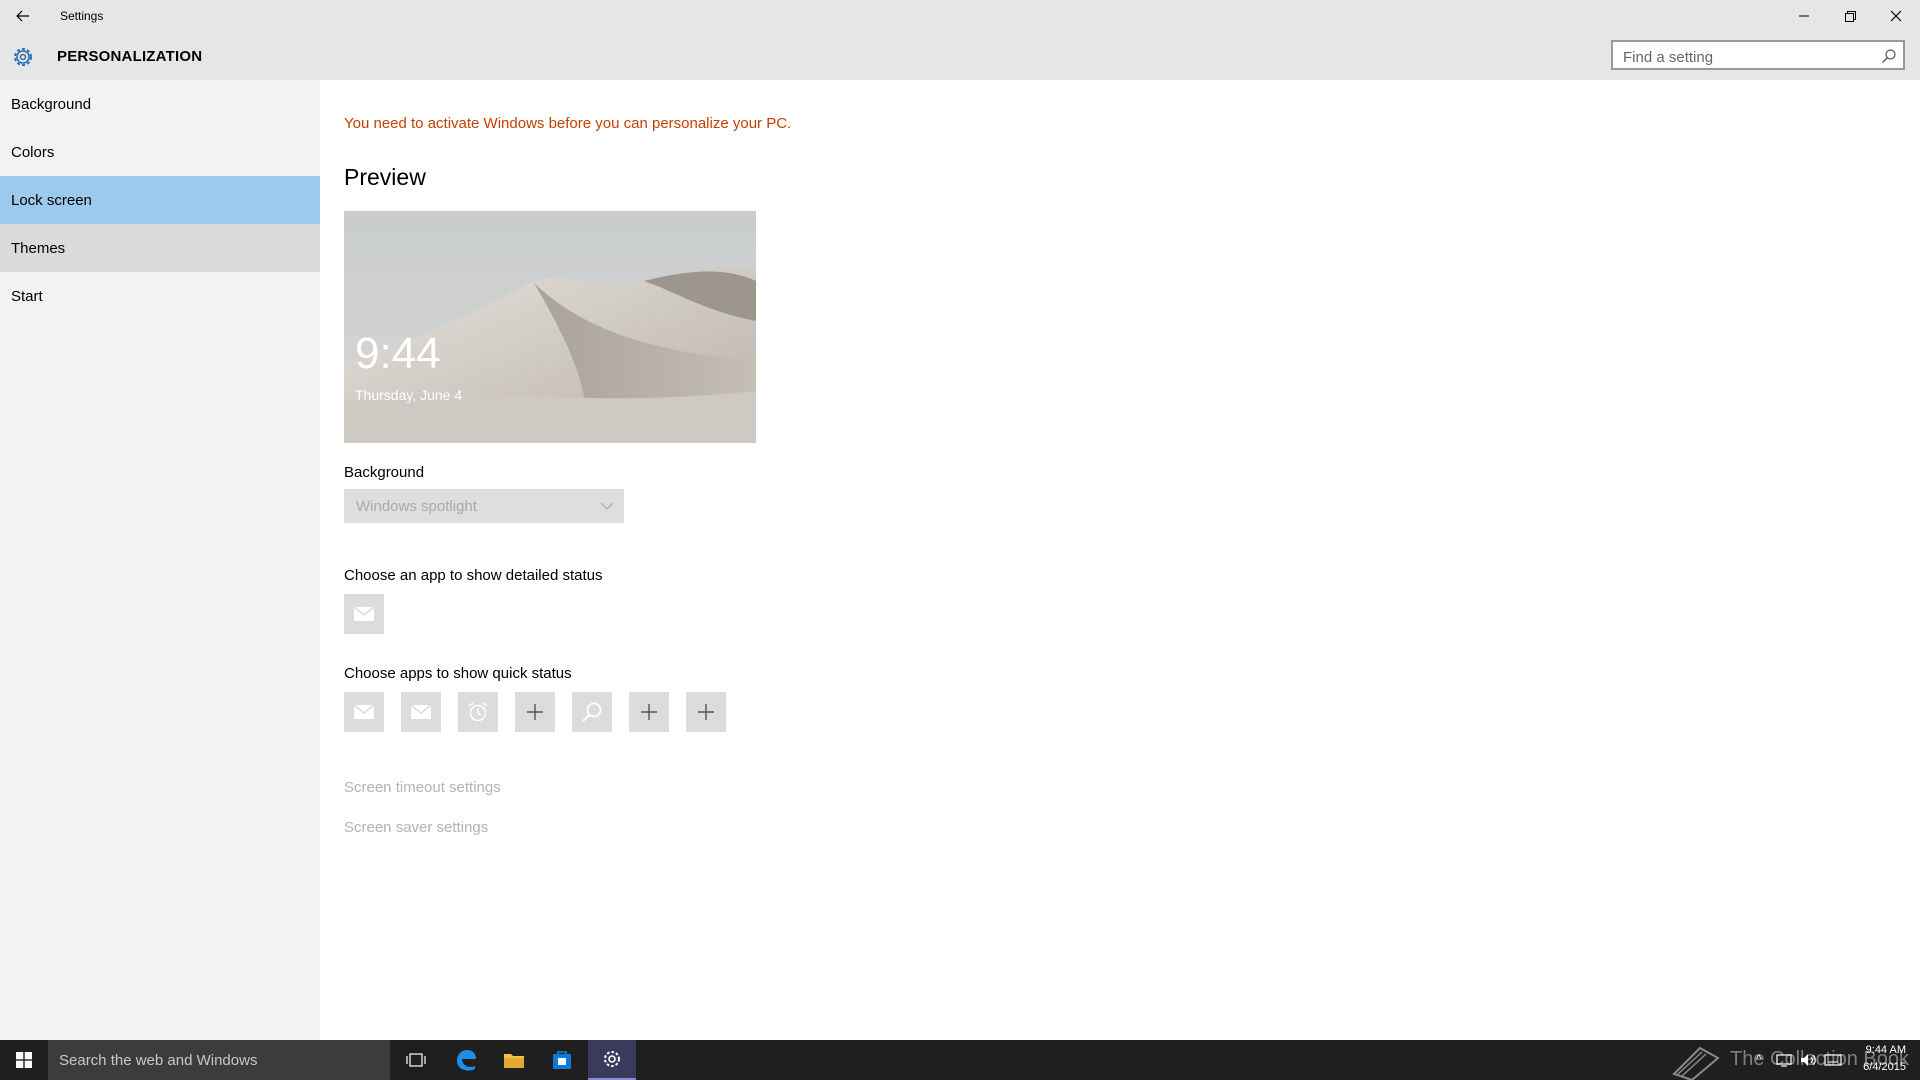 The width and height of the screenshot is (1920, 1080). I want to click on restore-icon, so click(1850, 16).